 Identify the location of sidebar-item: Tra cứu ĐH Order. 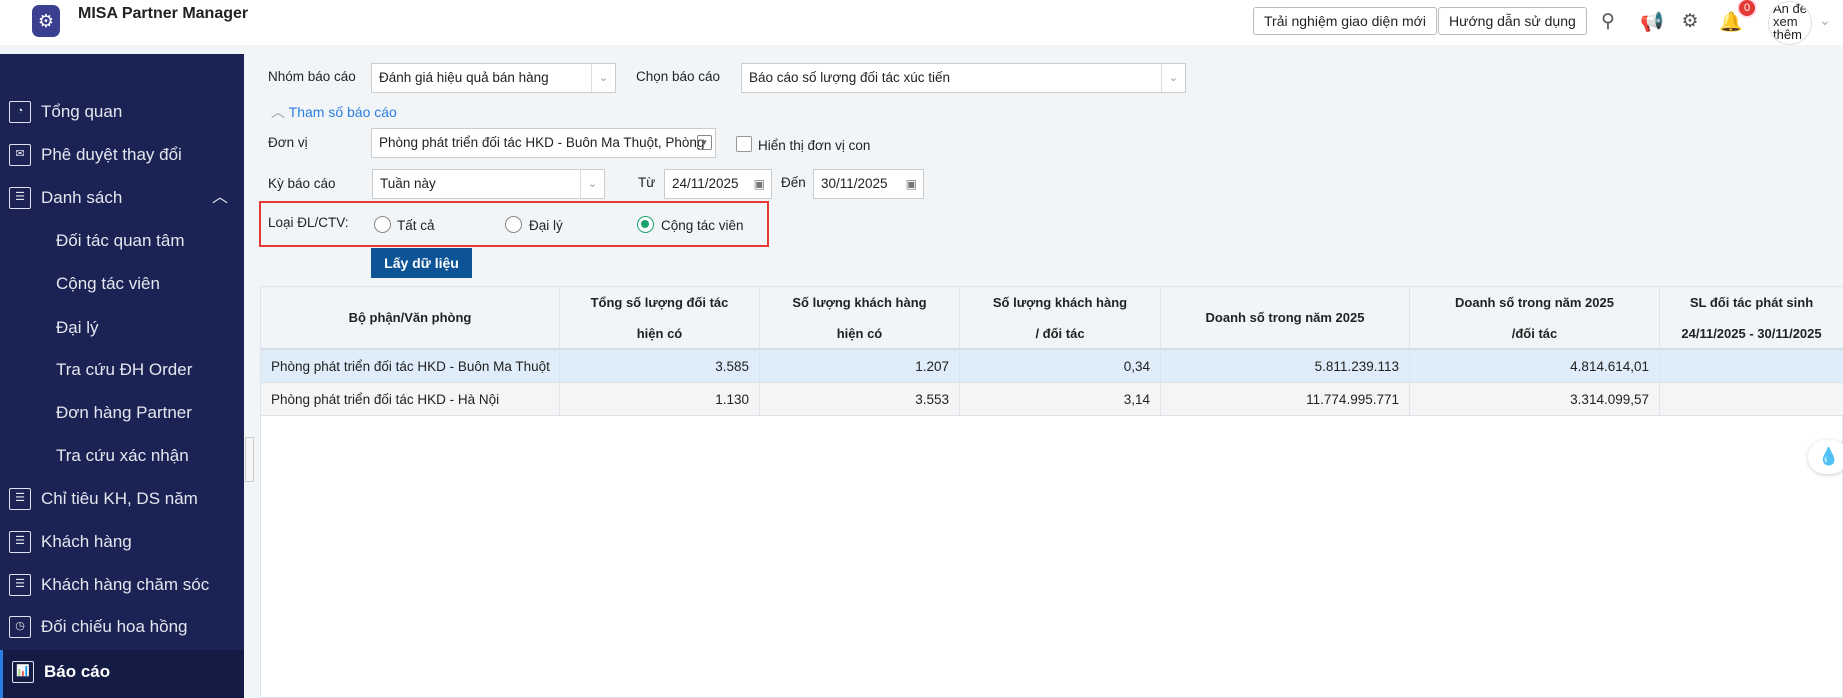
(122, 369).